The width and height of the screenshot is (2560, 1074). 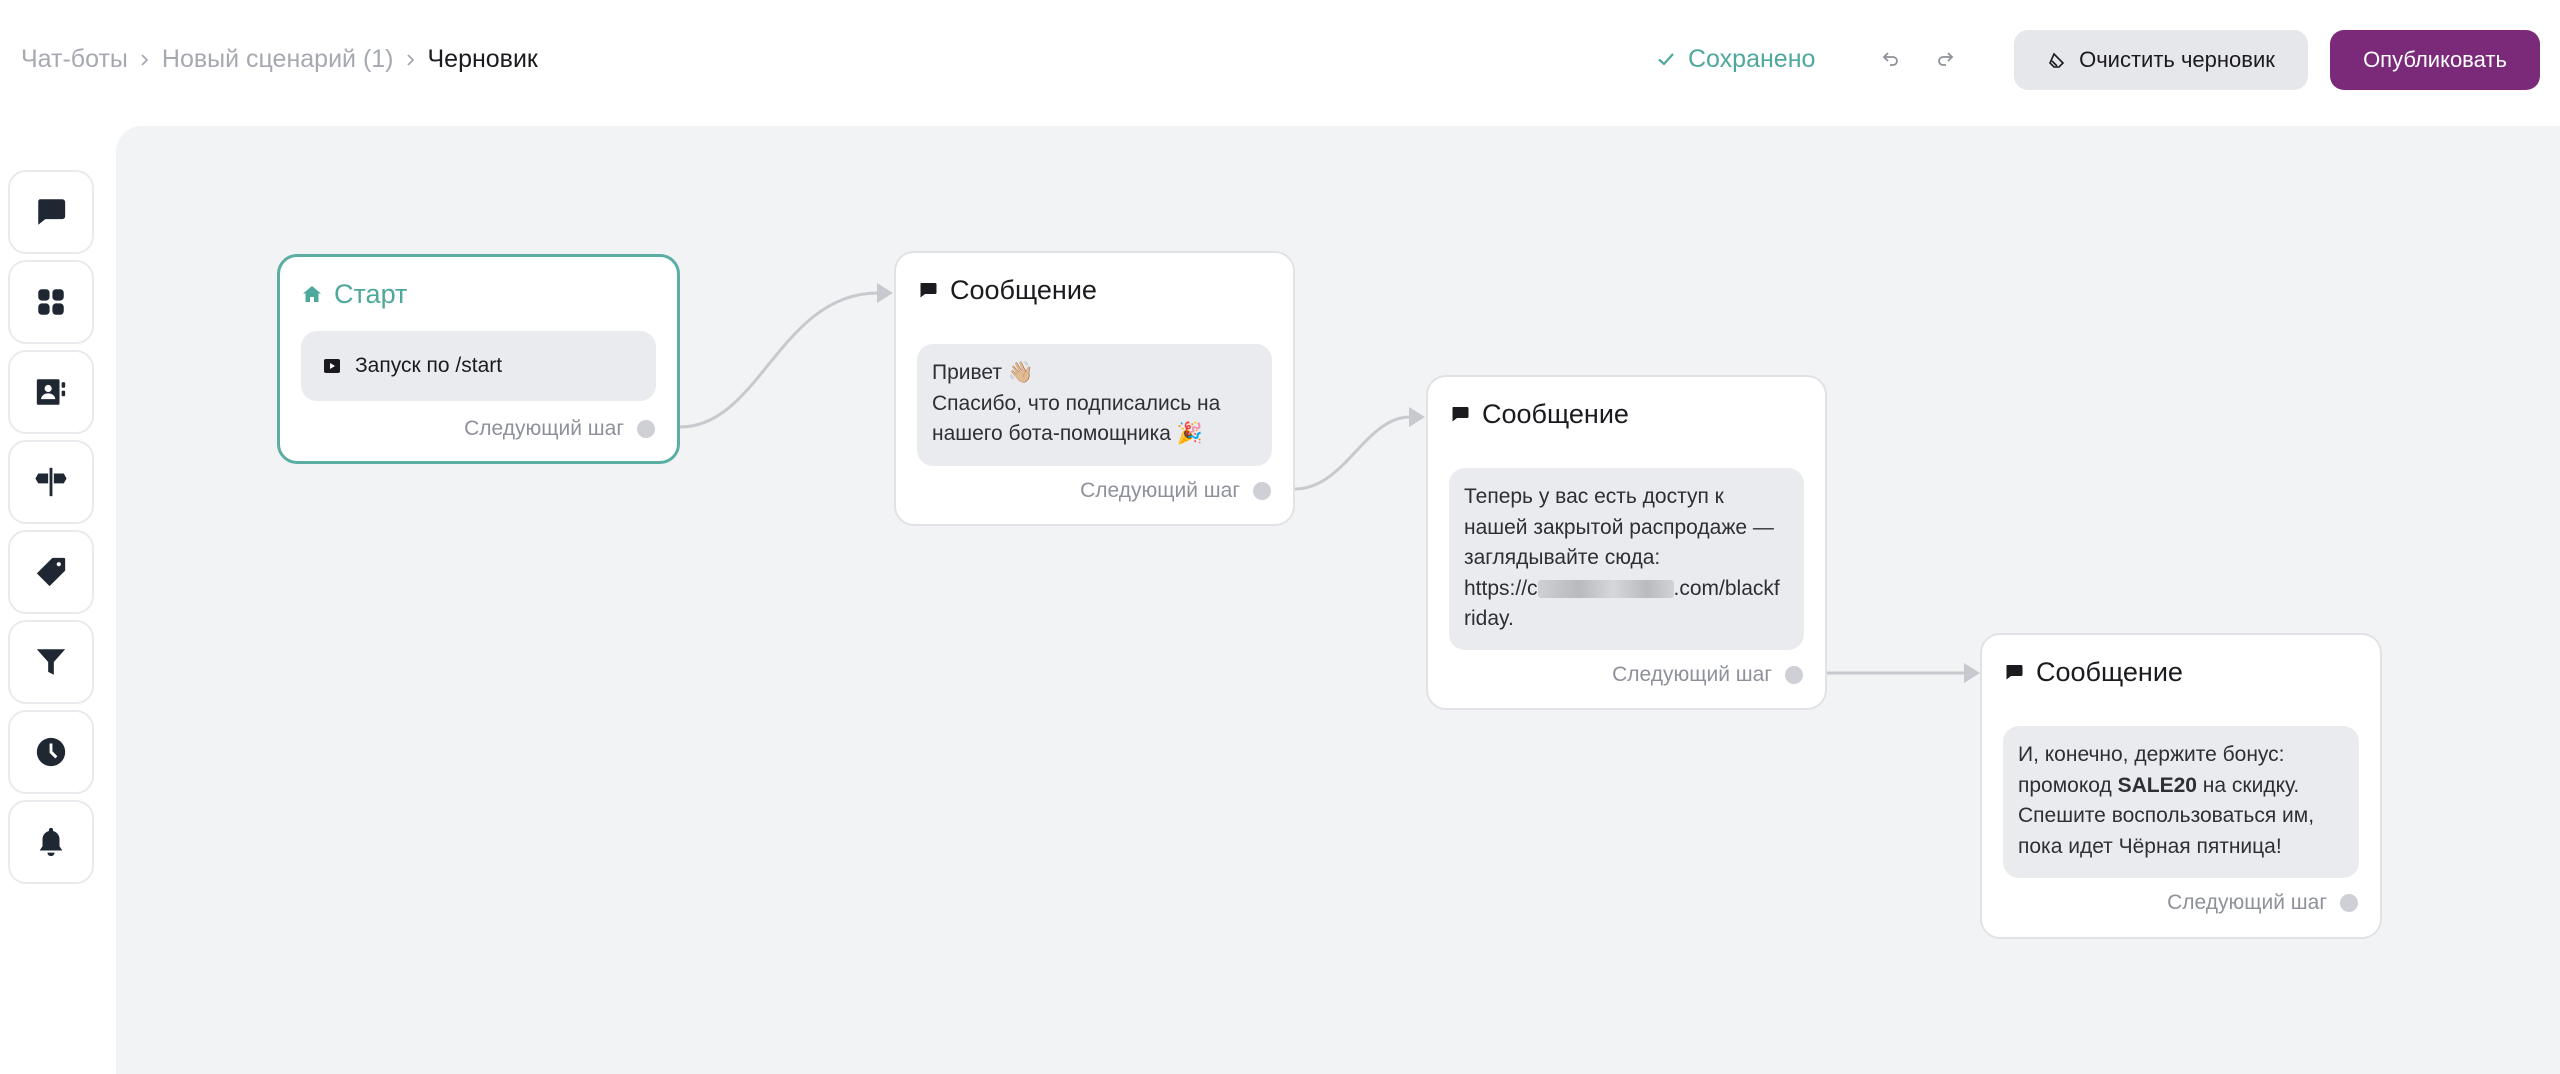 I want to click on breadcrumb-chatbots: Чат-боты, so click(x=74, y=59).